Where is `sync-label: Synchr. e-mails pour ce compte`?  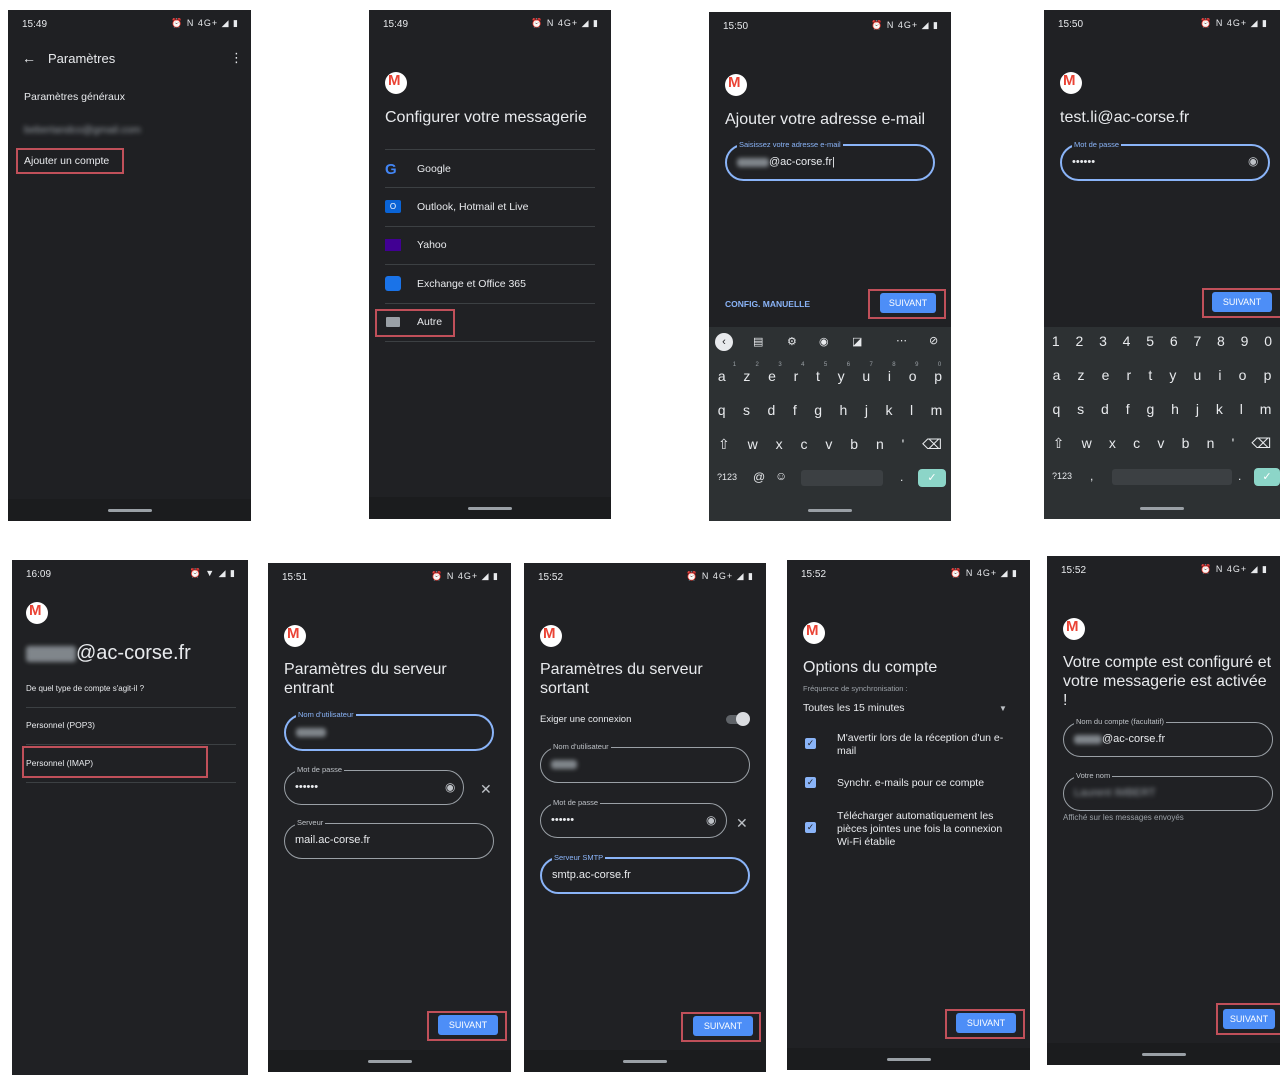
sync-label: Synchr. e-mails pour ce compte is located at coordinates (911, 783).